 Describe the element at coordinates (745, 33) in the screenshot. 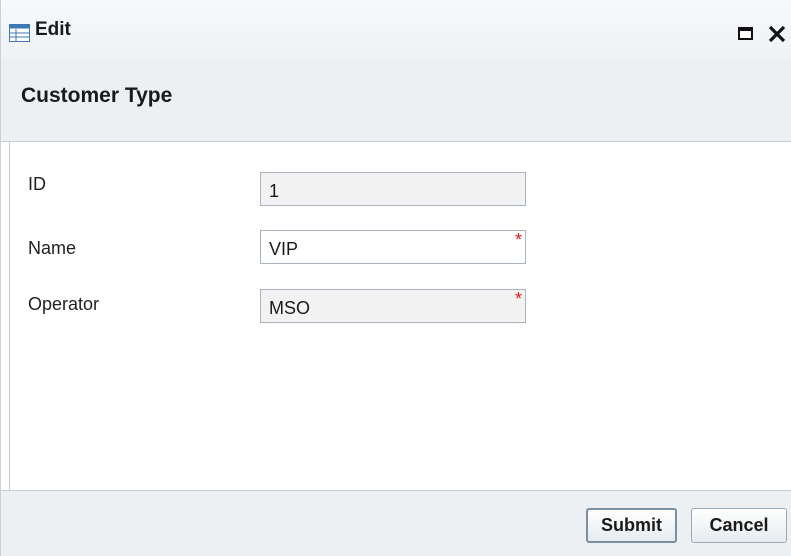

I see `maximize-icon` at that location.